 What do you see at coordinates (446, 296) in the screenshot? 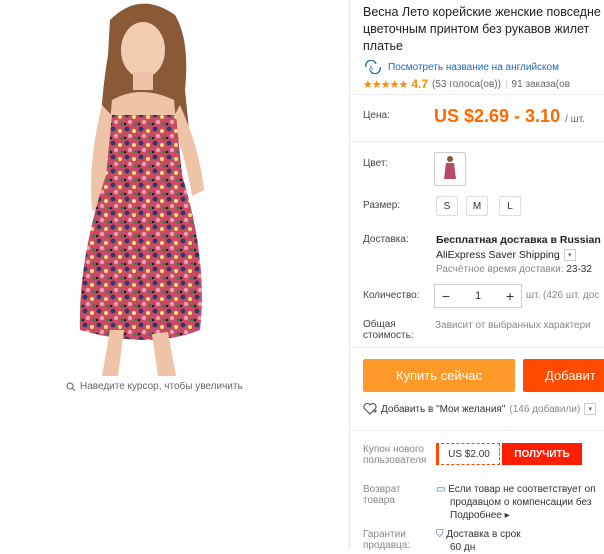
I see `quantity-minus-button: −` at bounding box center [446, 296].